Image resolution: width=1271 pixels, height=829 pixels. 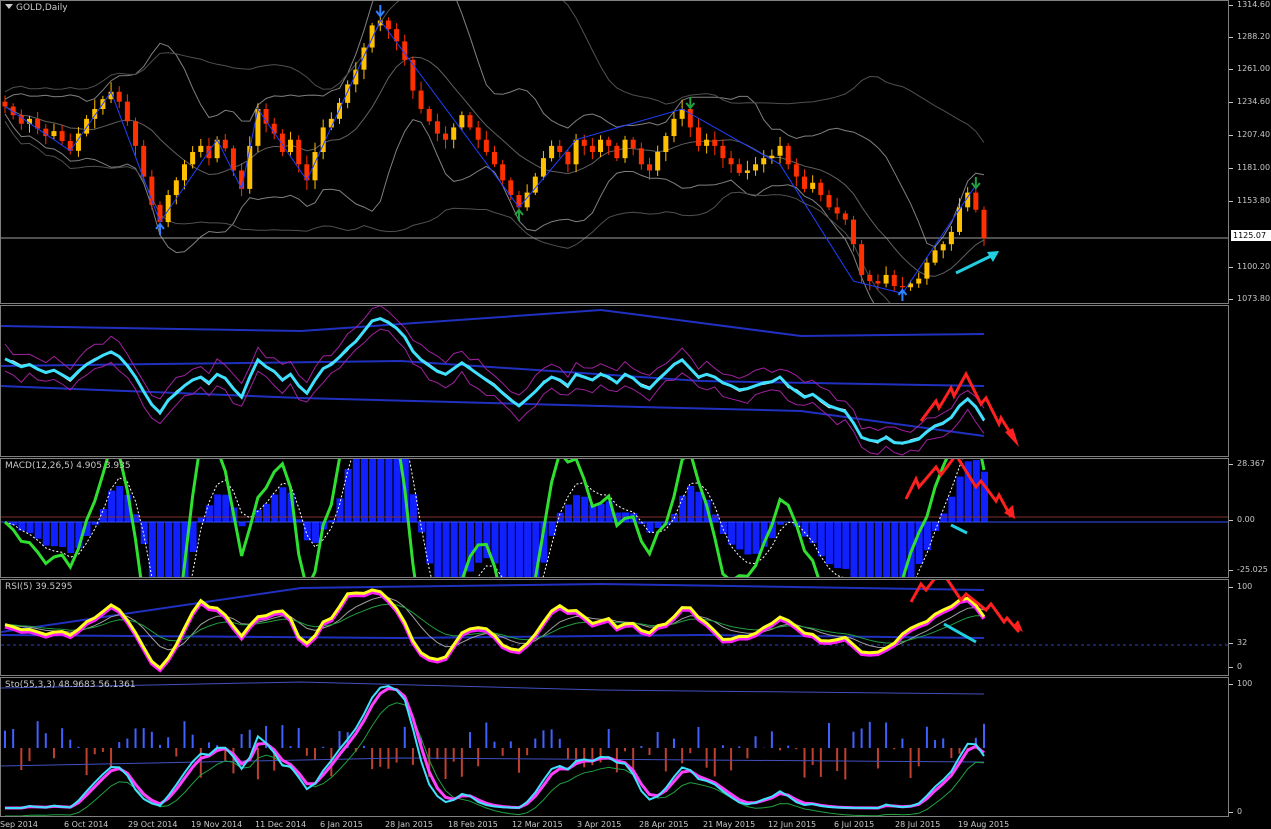 I want to click on rsi-pane: RSI(5) 39.5295, so click(x=614, y=627).